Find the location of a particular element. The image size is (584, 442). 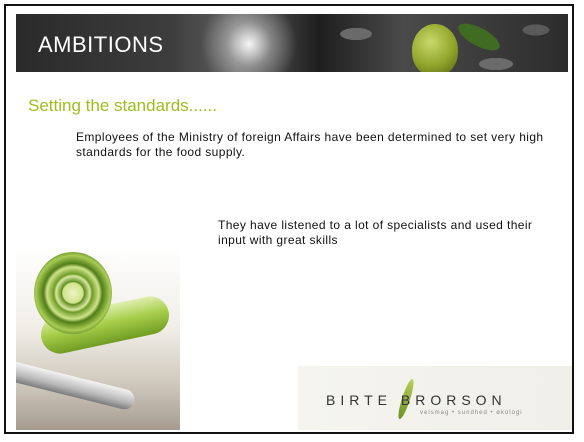

leek-cross-section is located at coordinates (73, 293).